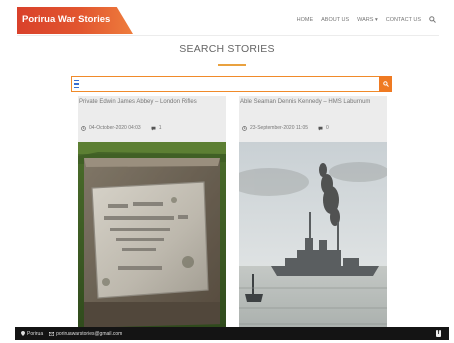 This screenshot has height=343, width=454. I want to click on footer-location-text: Porirua, so click(35, 333).